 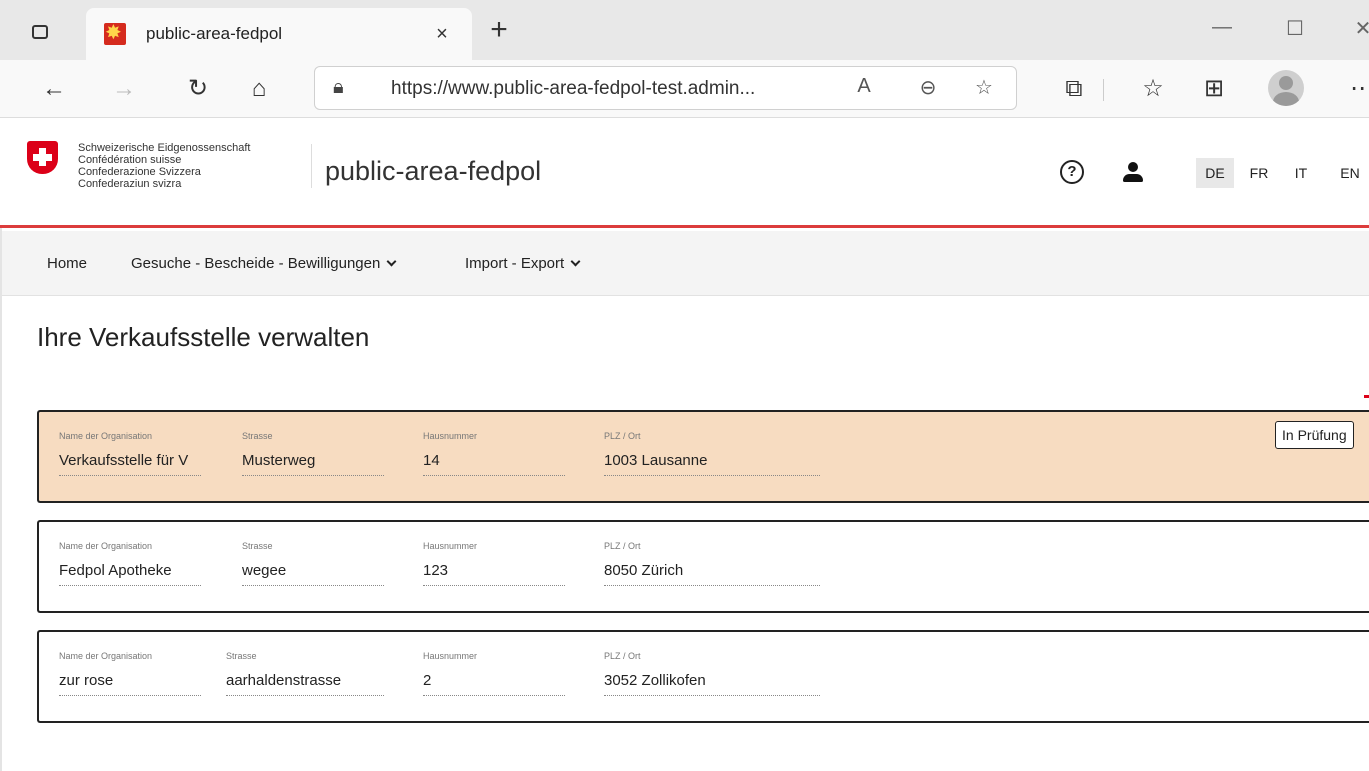 What do you see at coordinates (1133, 173) in the screenshot?
I see `user-icon` at bounding box center [1133, 173].